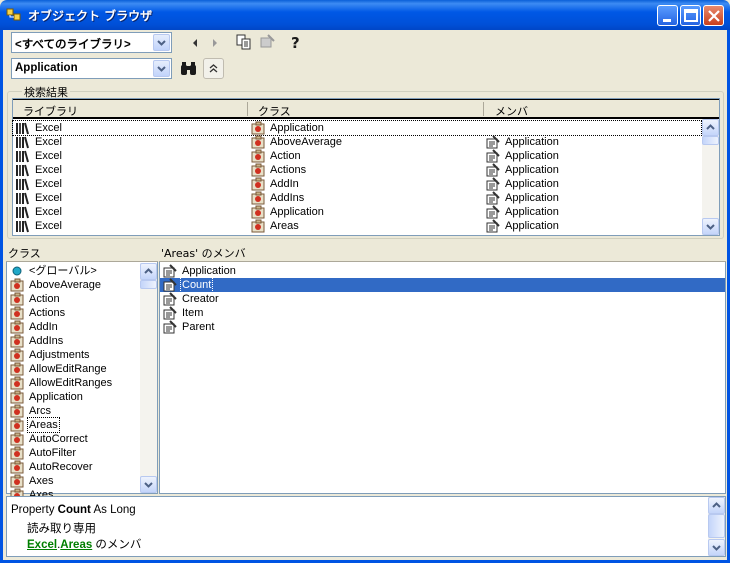 The height and width of the screenshot is (563, 730). Describe the element at coordinates (72, 425) in the screenshot. I see `class-list-item: Areas` at that location.